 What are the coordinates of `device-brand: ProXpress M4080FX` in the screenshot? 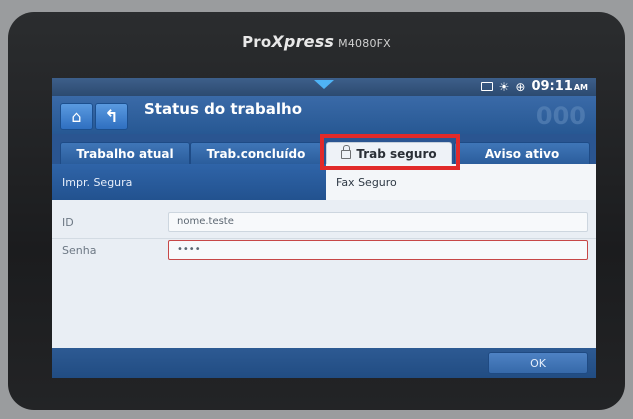 It's located at (316, 41).